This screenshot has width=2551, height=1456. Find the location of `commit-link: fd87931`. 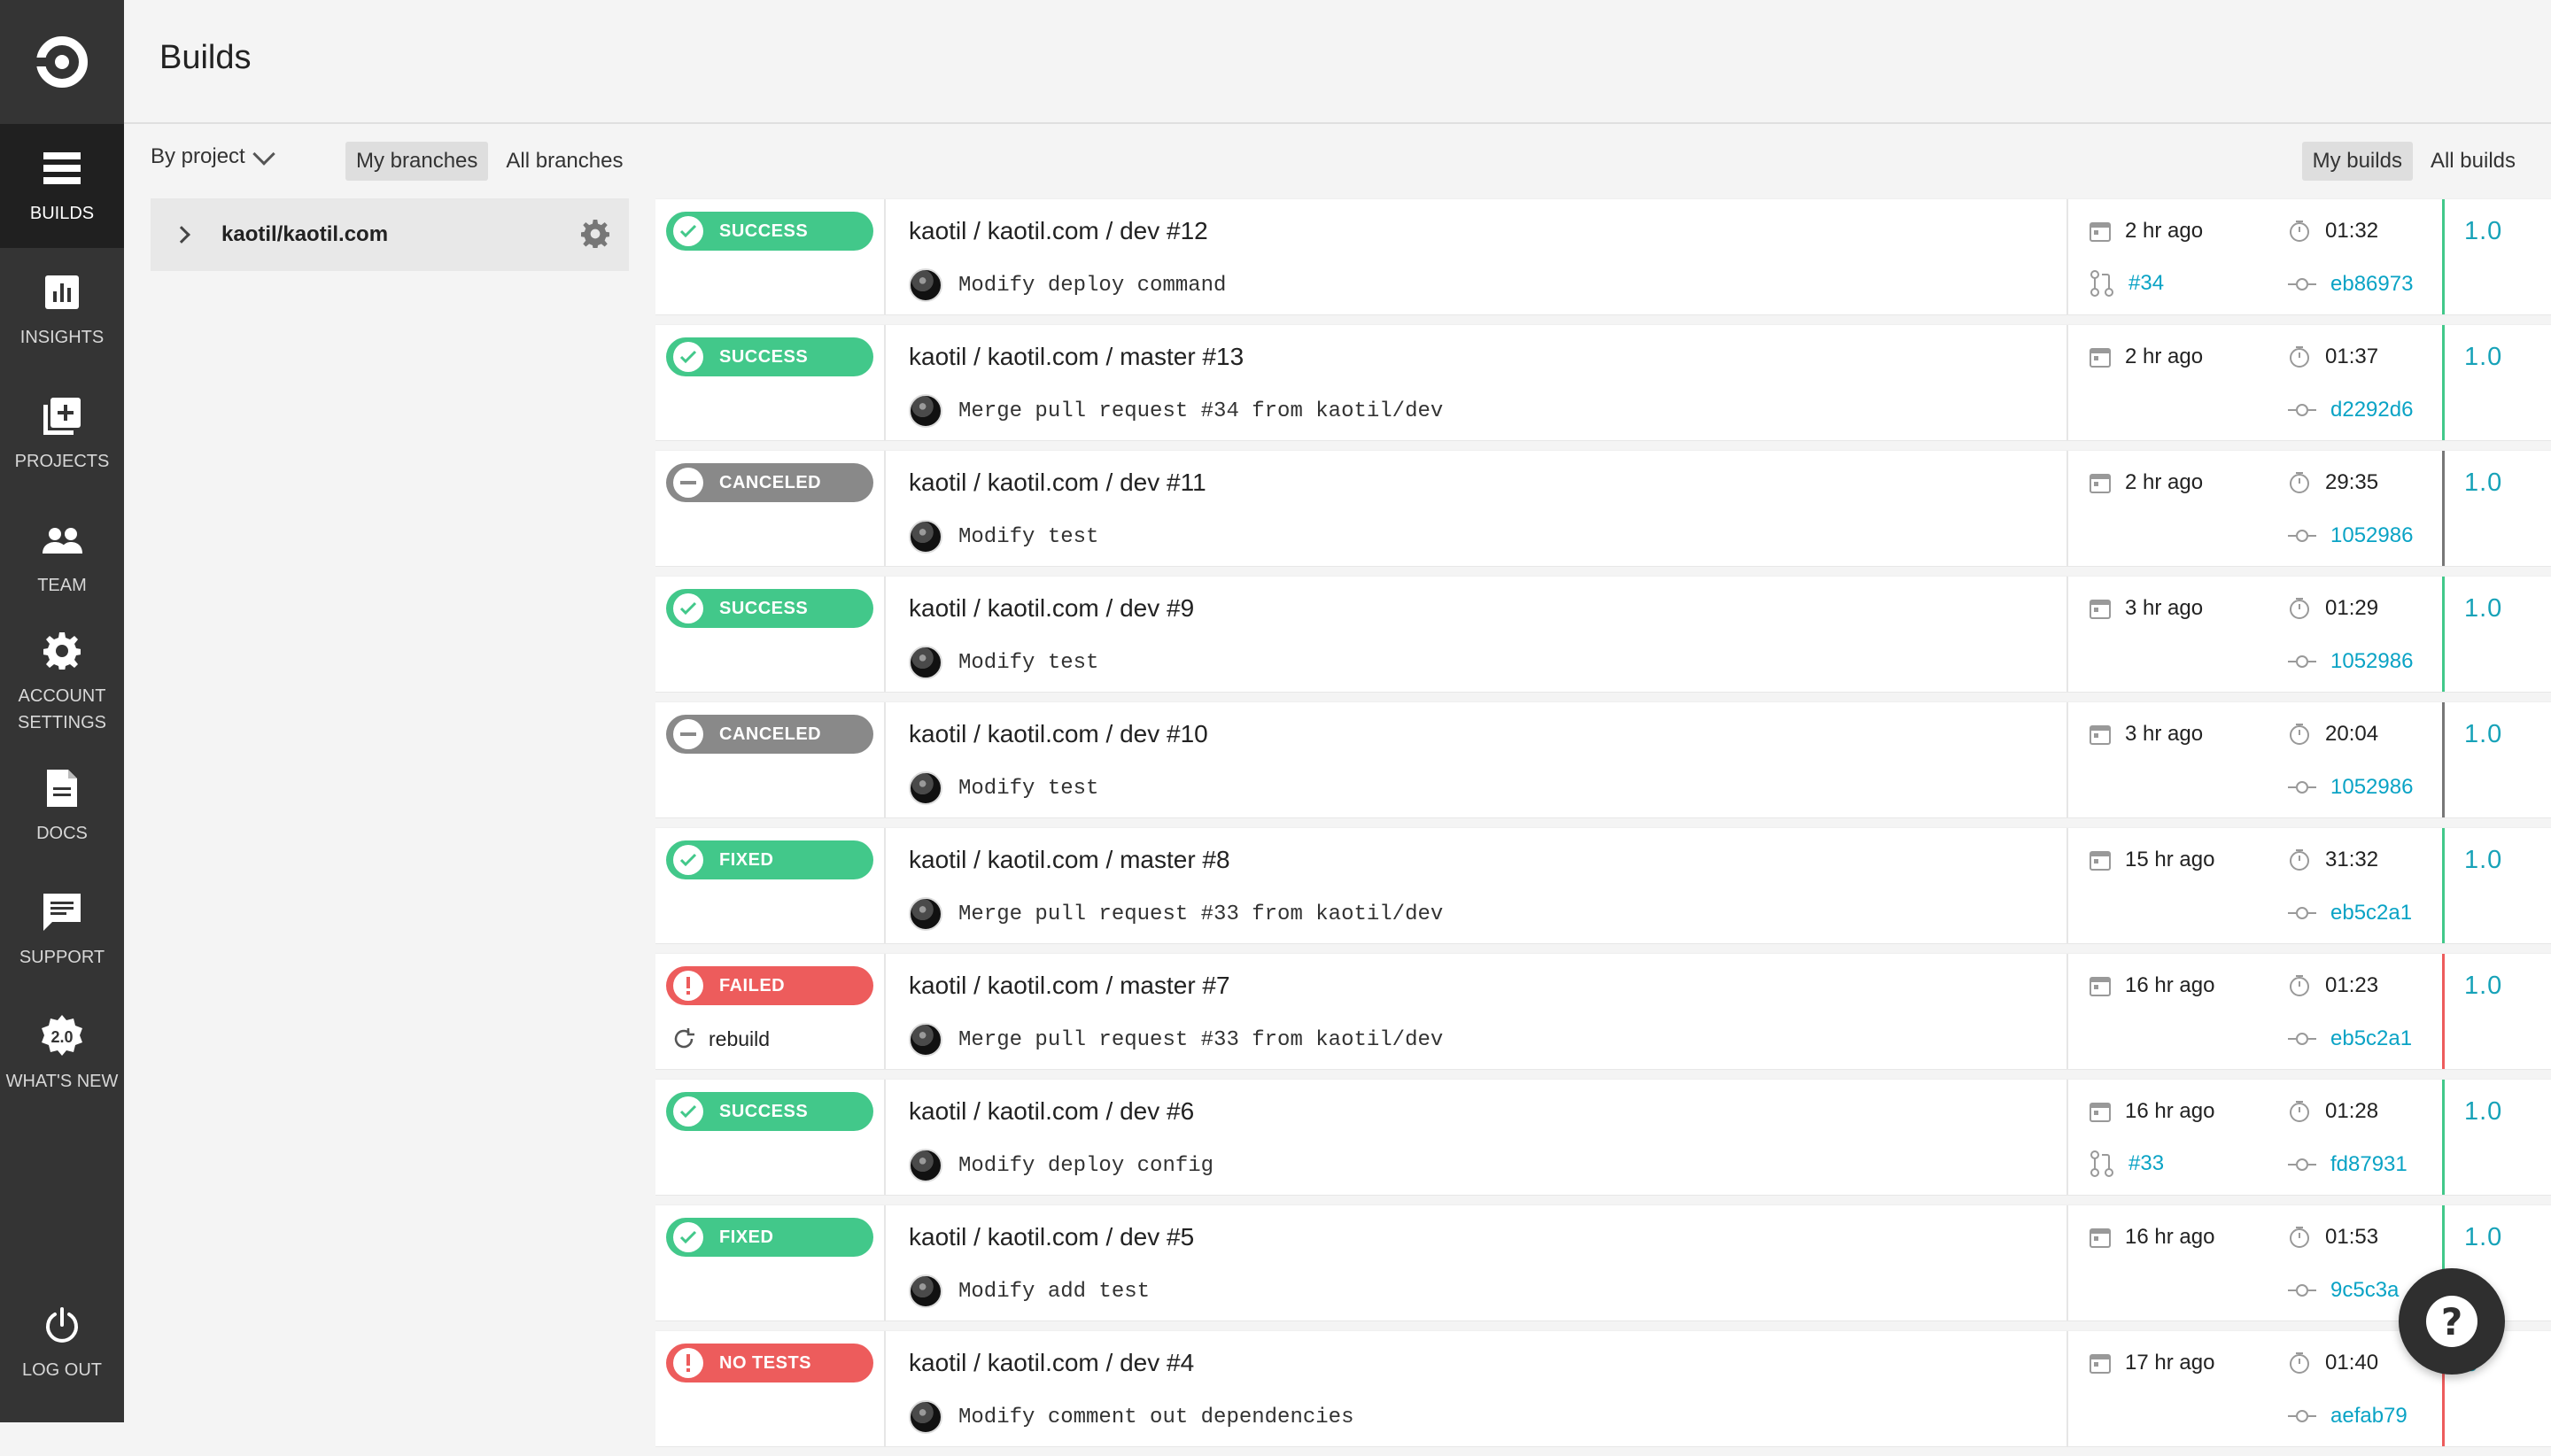

commit-link: fd87931 is located at coordinates (2369, 1164).